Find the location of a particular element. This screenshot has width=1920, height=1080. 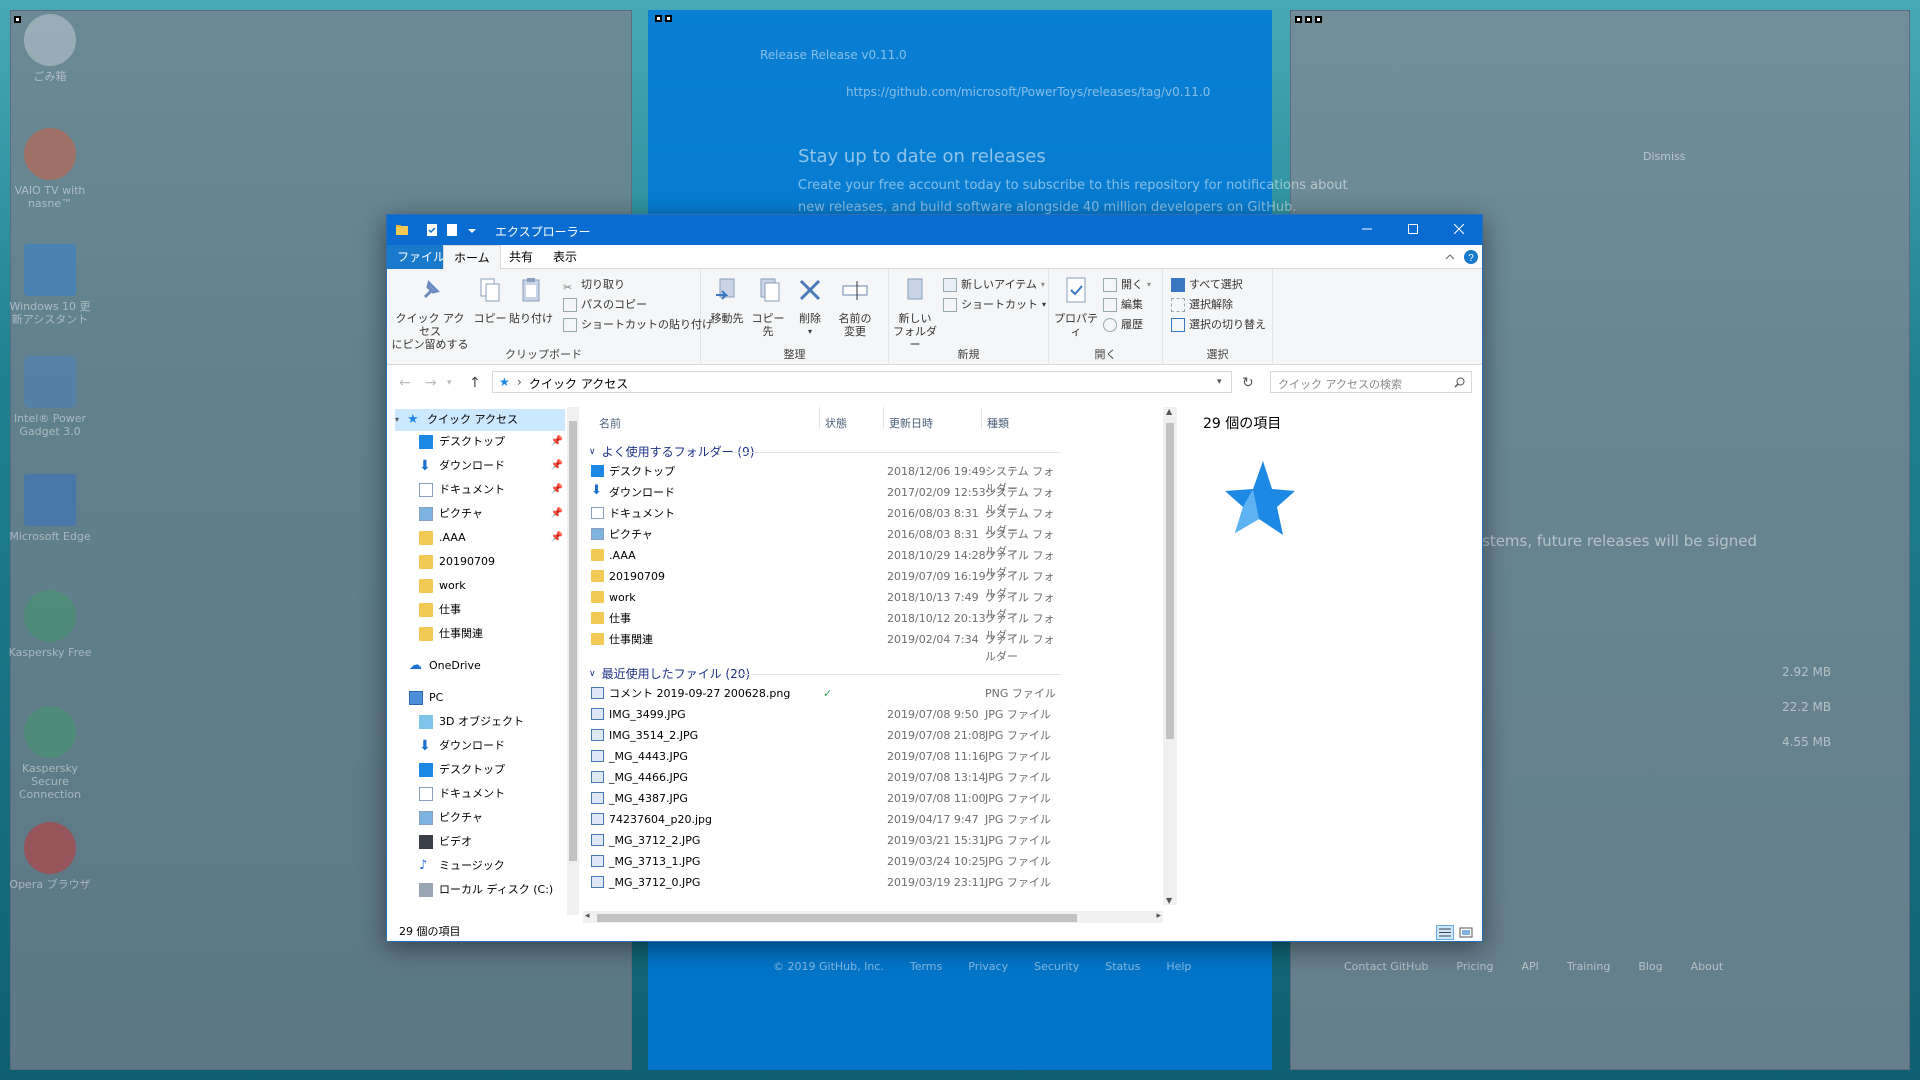

qat-dropdown-icon is located at coordinates (472, 230).